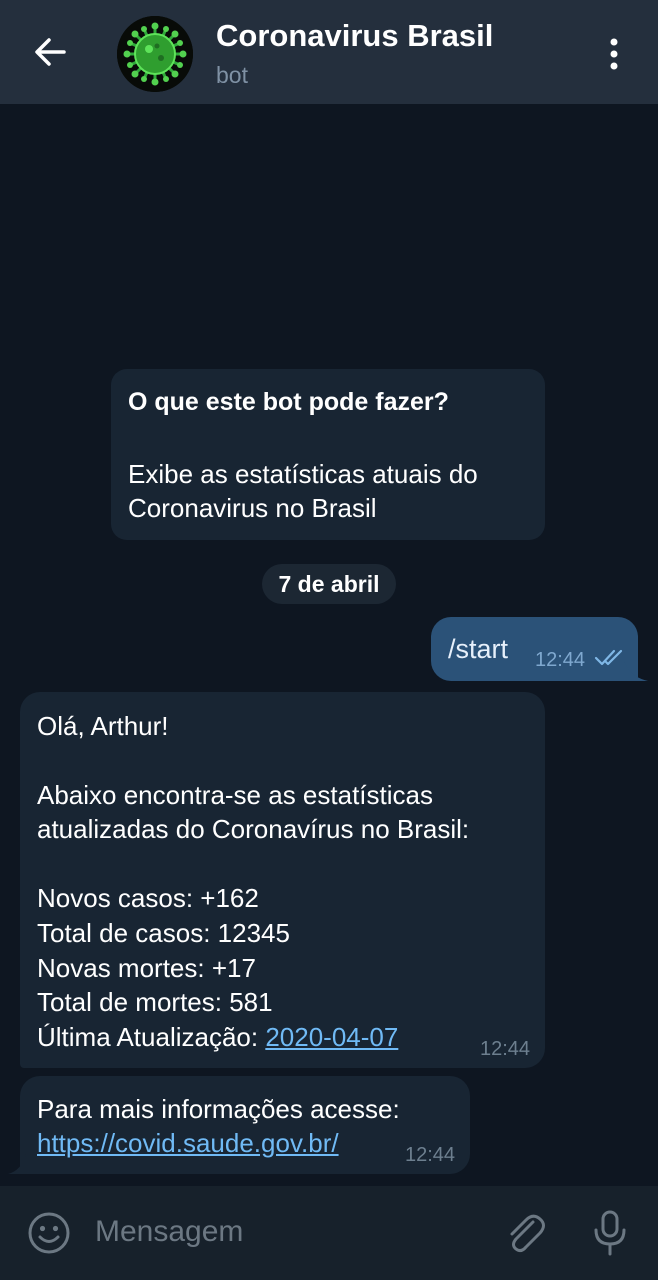  What do you see at coordinates (146, 968) in the screenshot?
I see `stat-new-deaths: Novas mortes: +17` at bounding box center [146, 968].